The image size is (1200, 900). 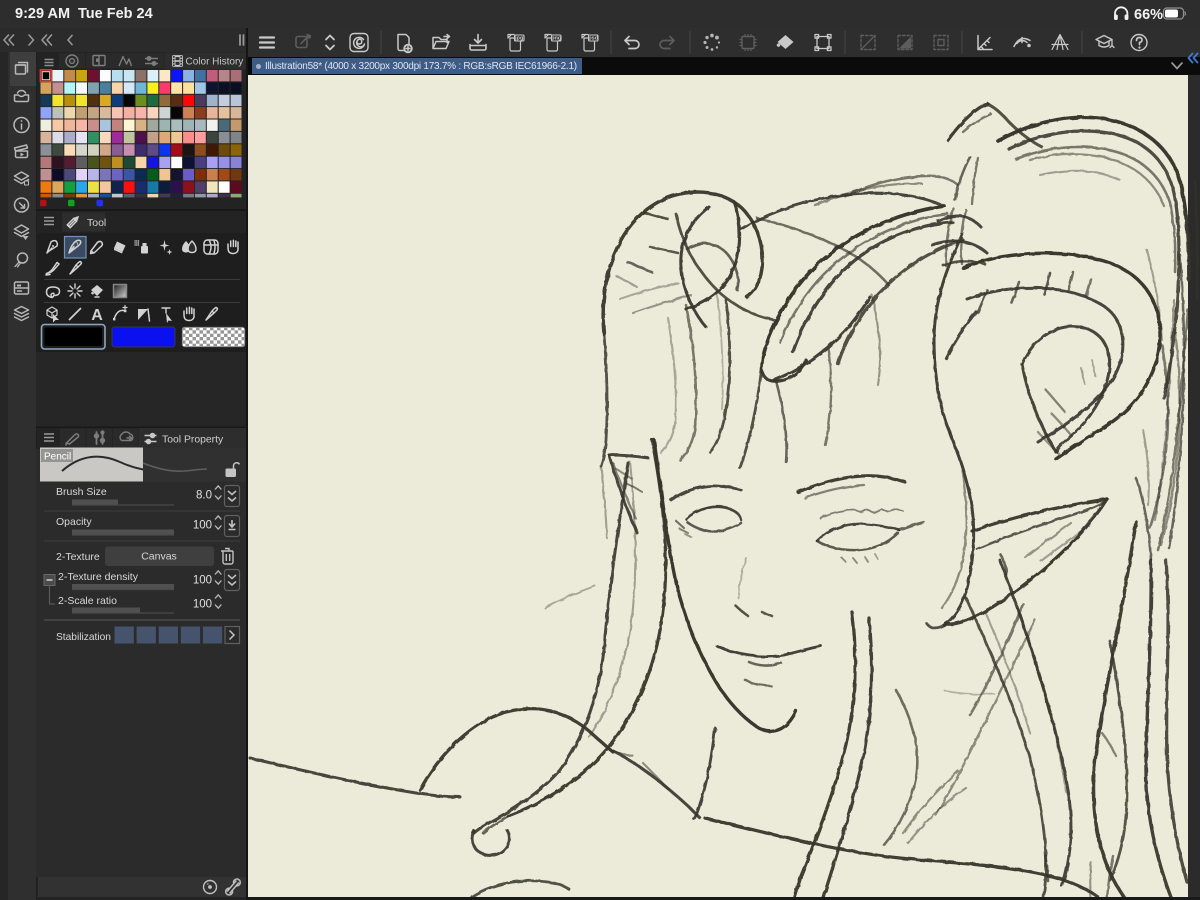 I want to click on svg-text: 2-Texture, so click(x=78, y=557).